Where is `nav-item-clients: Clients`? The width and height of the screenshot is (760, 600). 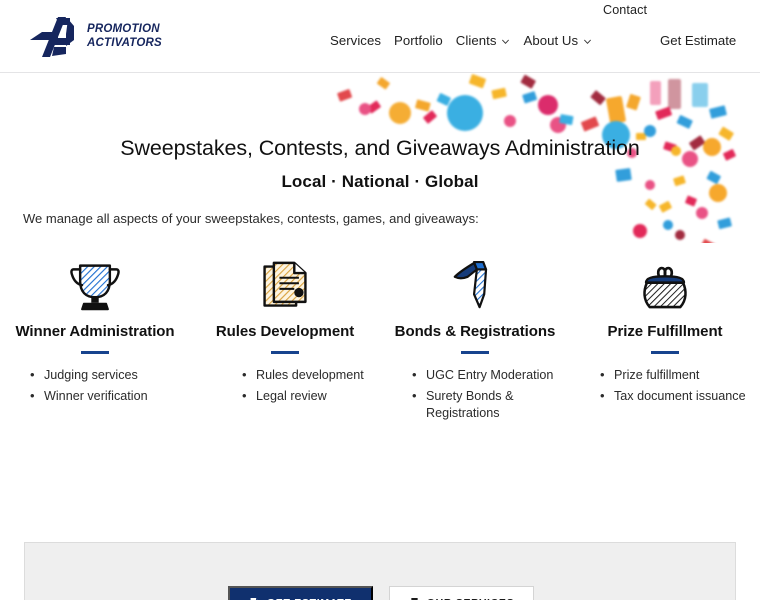
nav-item-clients: Clients is located at coordinates (483, 40).